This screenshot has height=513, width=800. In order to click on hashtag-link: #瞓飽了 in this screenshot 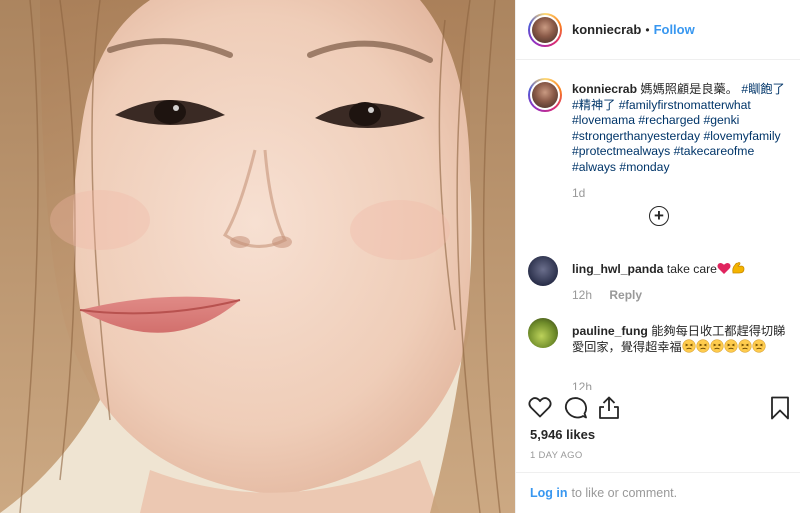, I will do `click(762, 89)`.